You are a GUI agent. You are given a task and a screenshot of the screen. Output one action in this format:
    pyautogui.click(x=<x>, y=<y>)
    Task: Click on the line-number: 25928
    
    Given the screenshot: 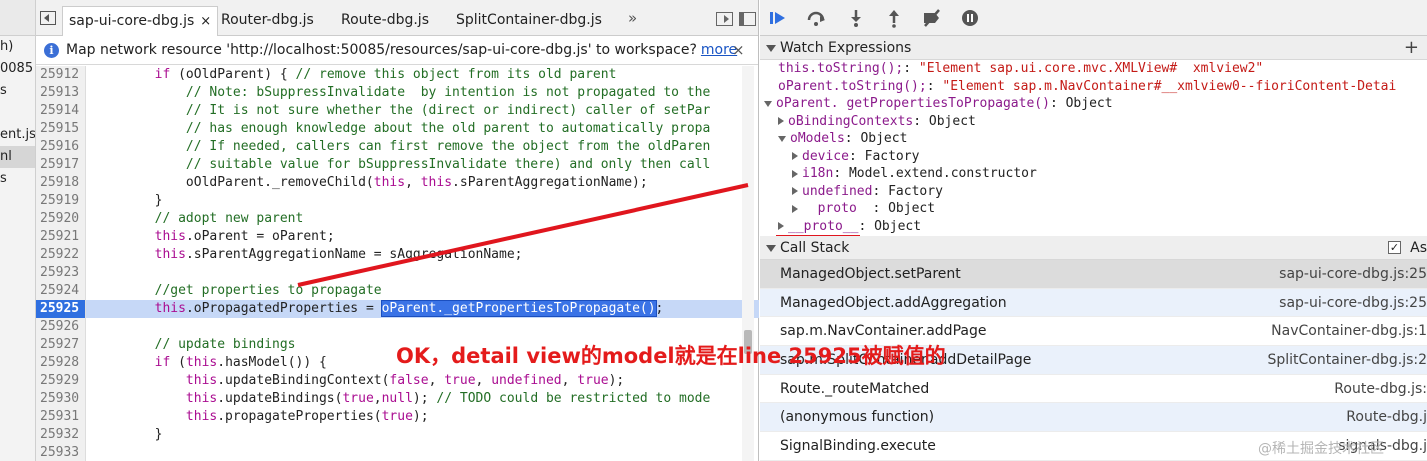 What is the action you would take?
    pyautogui.click(x=61, y=363)
    